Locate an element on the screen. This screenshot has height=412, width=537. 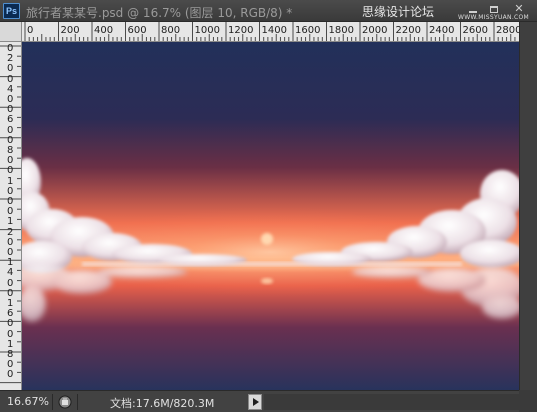
sun is located at coordinates (267, 239).